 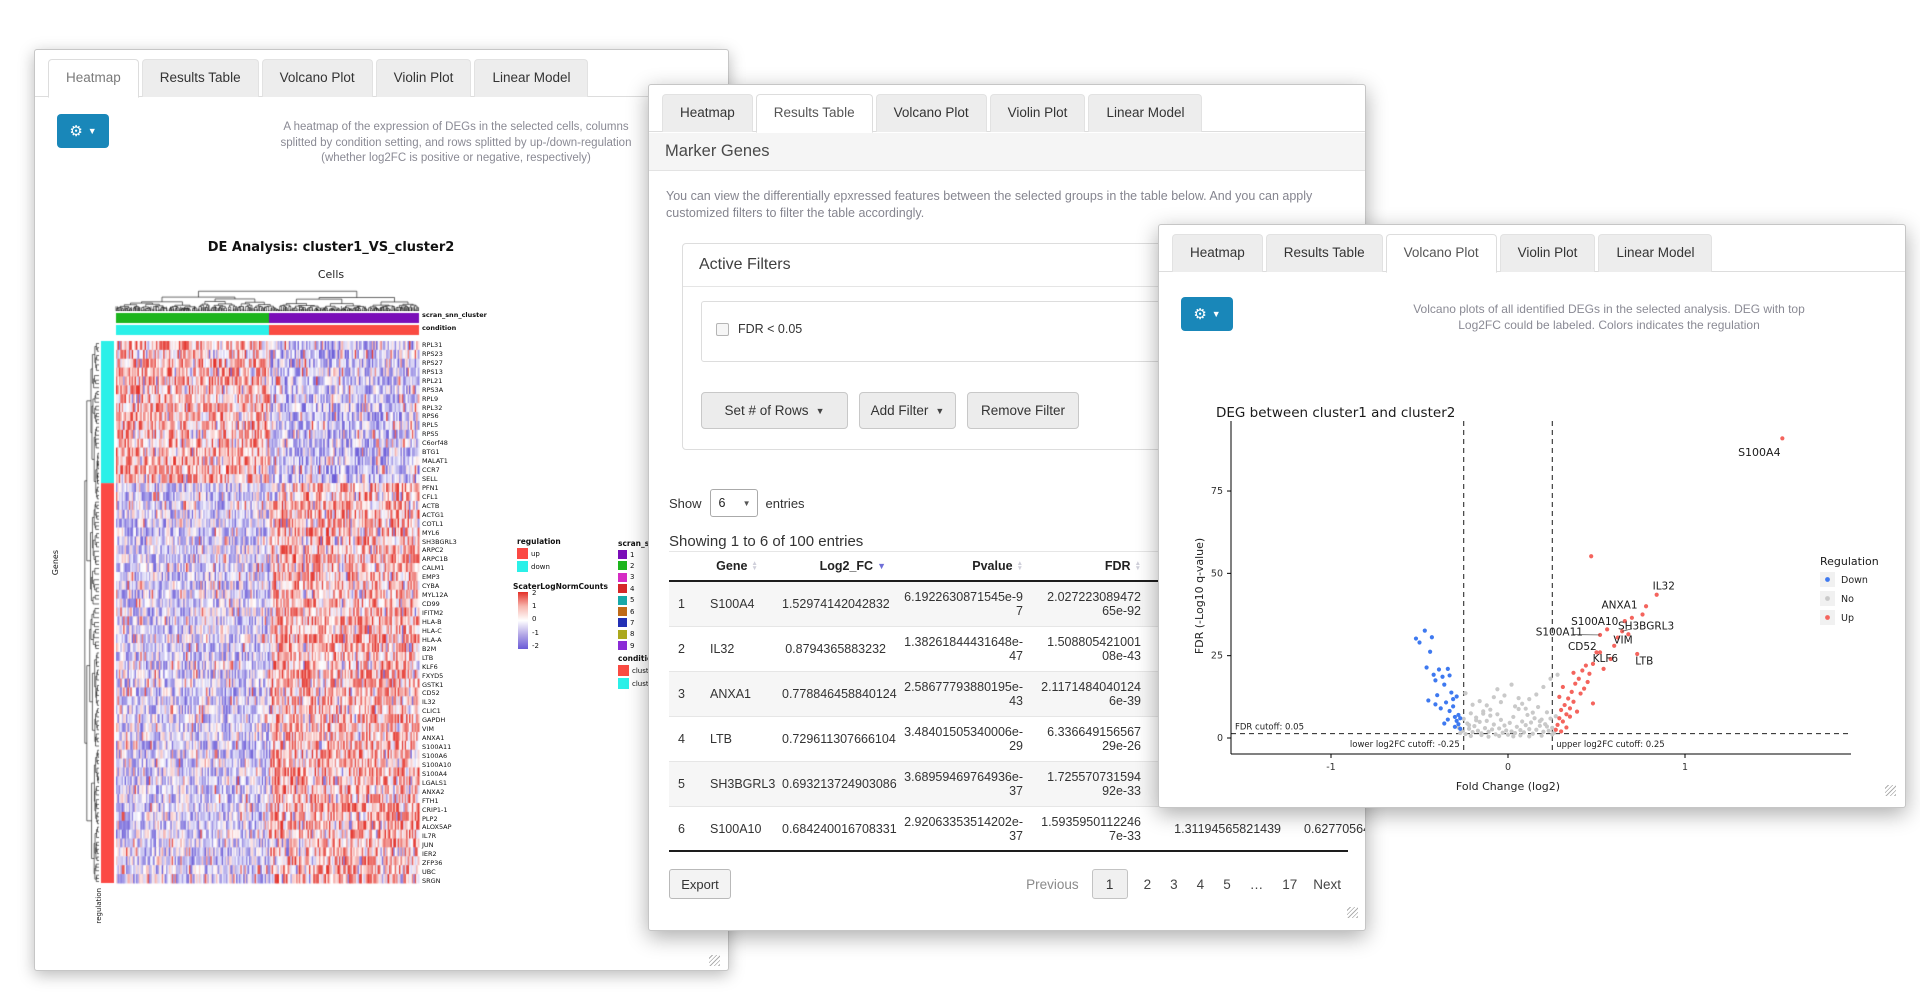 I want to click on gene-label: IL32, so click(x=429, y=702).